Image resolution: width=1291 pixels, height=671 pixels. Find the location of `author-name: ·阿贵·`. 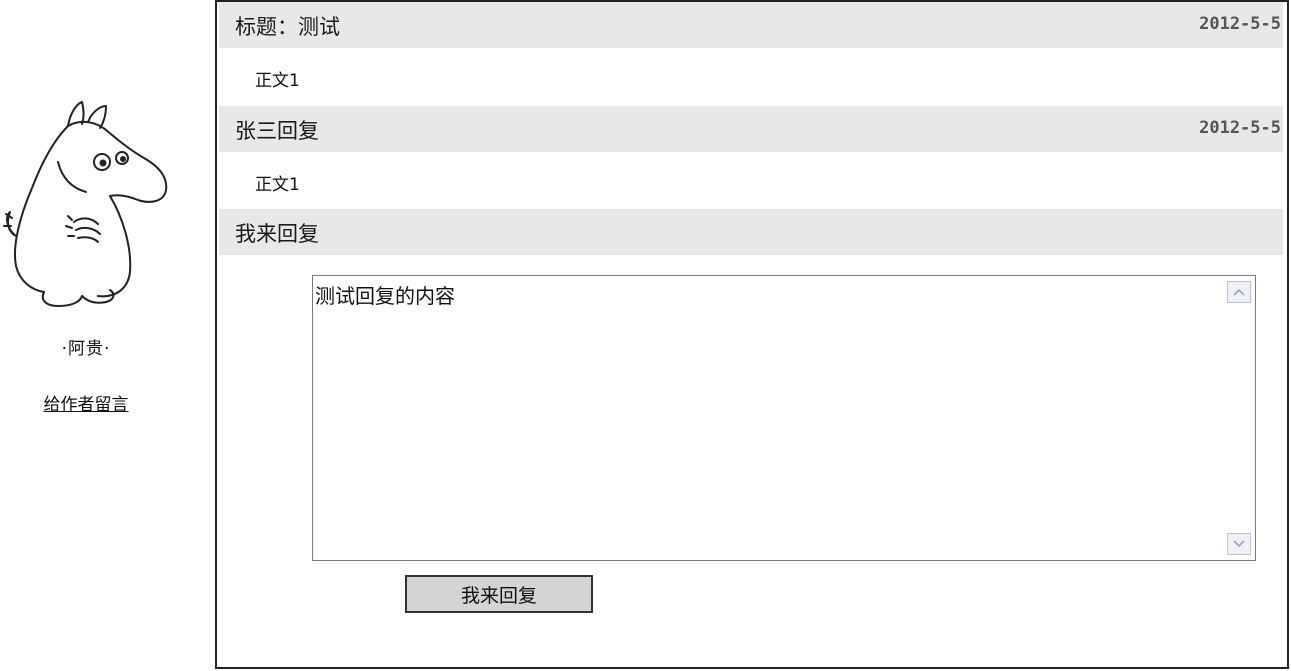

author-name: ·阿贵· is located at coordinates (86, 349).